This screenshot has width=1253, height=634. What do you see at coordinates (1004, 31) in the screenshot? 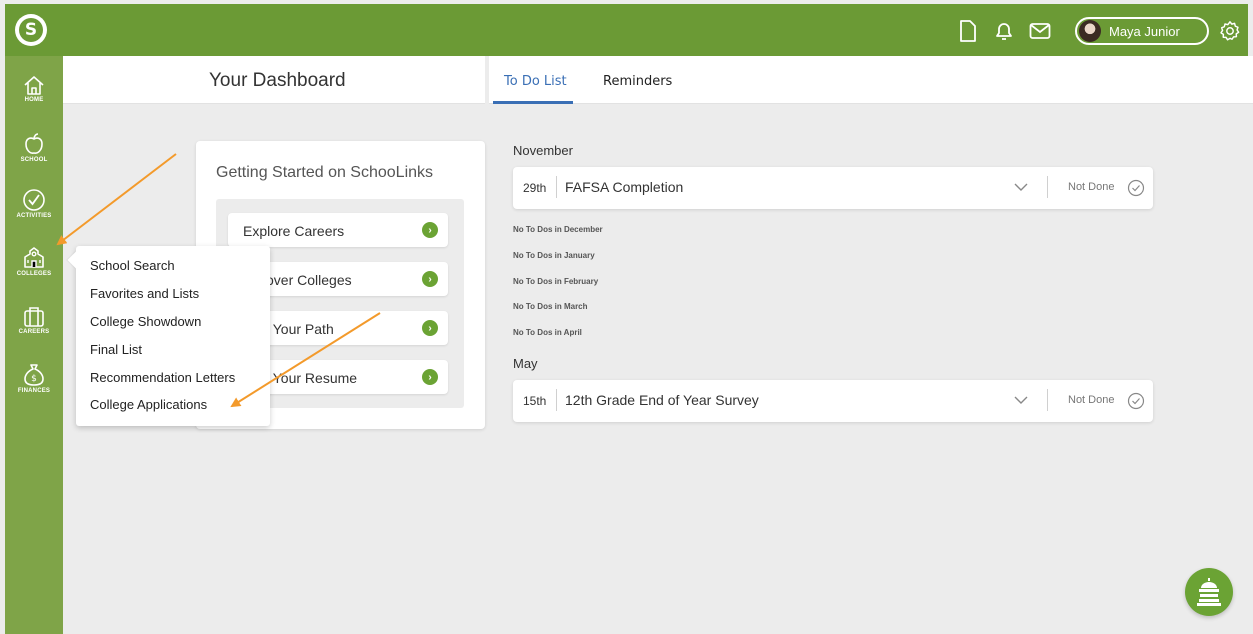
I see `bell-icon` at bounding box center [1004, 31].